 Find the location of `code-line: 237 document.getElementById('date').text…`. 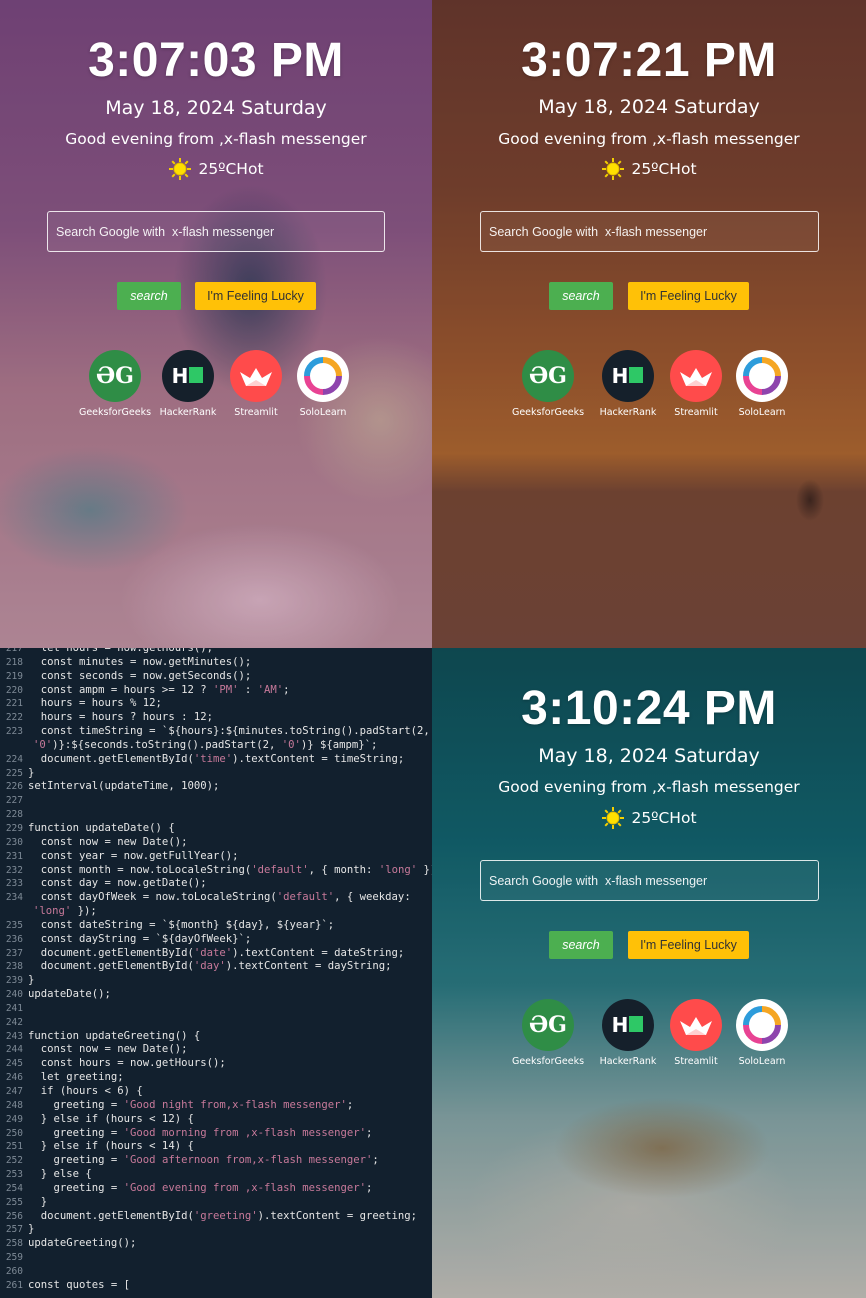

code-line: 237 document.getElementById('date').text… is located at coordinates (216, 954).